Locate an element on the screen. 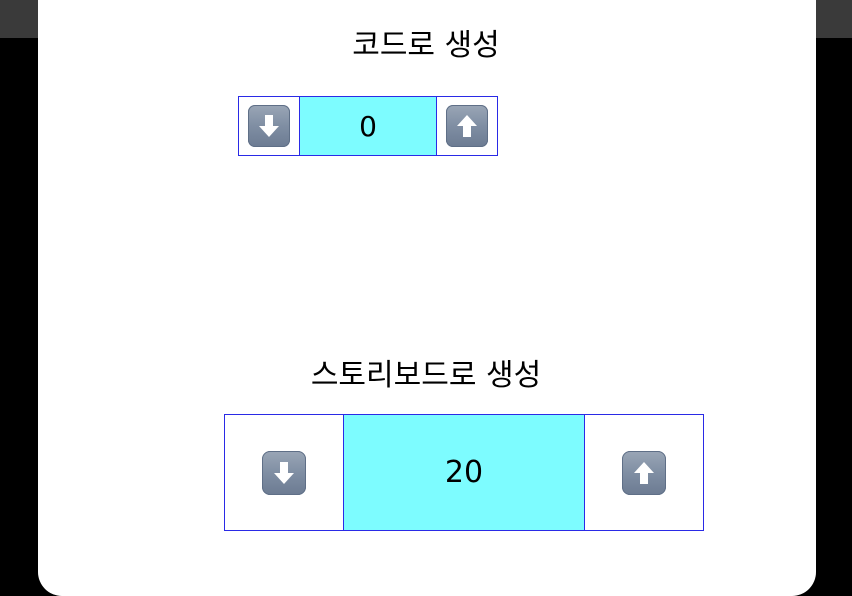 The width and height of the screenshot is (852, 596). code-stepper: 0 is located at coordinates (368, 126).